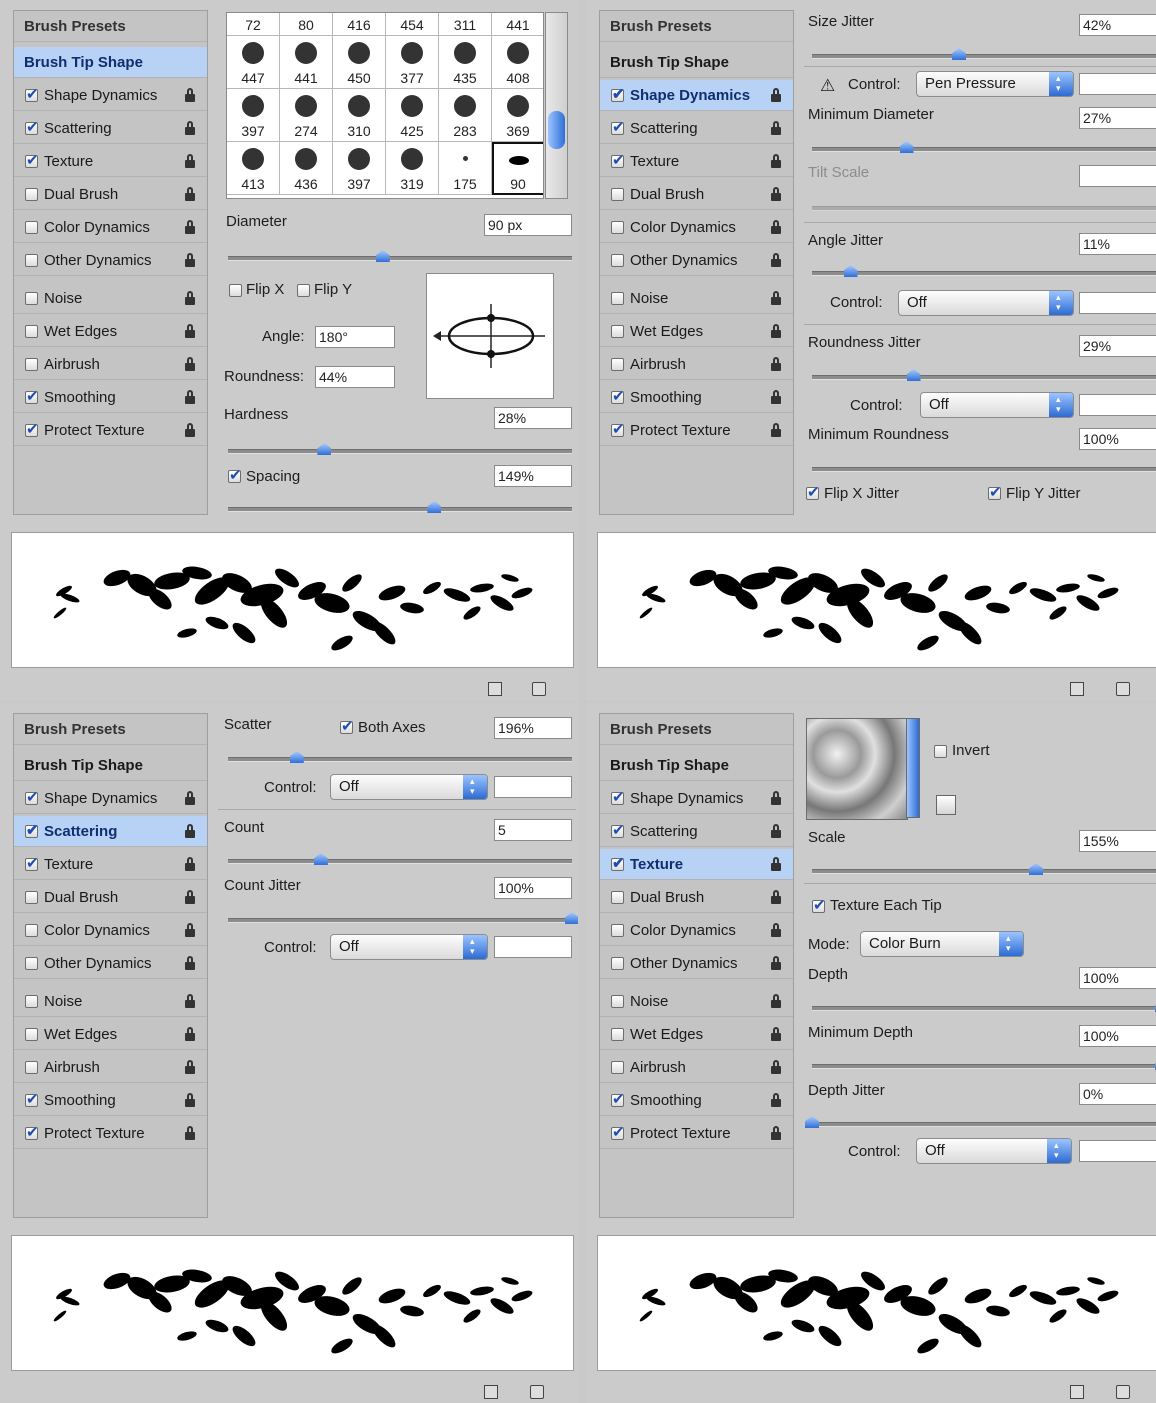  Describe the element at coordinates (110, 729) in the screenshot. I see `brush-presets-tab: Brush Presets` at that location.